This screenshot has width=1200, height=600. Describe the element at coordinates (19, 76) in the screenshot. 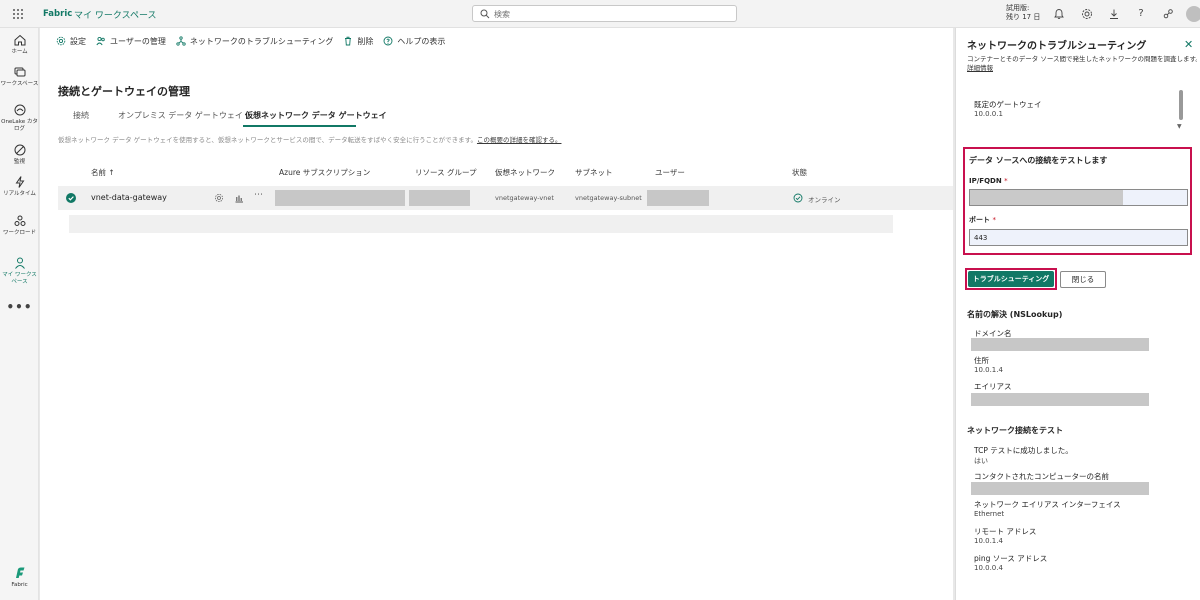

I see `nav-item-workspaces: ワークスペース` at that location.